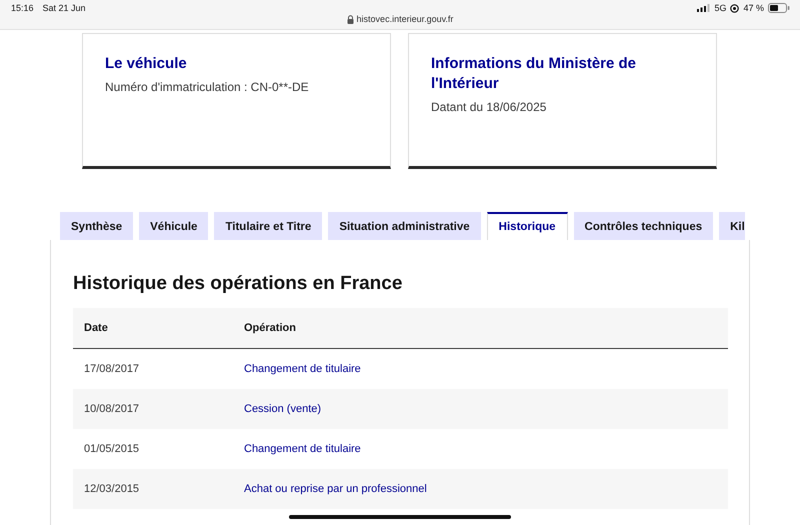 Image resolution: width=800 pixels, height=525 pixels. I want to click on section-heading: Historique des opérations en France, so click(238, 284).